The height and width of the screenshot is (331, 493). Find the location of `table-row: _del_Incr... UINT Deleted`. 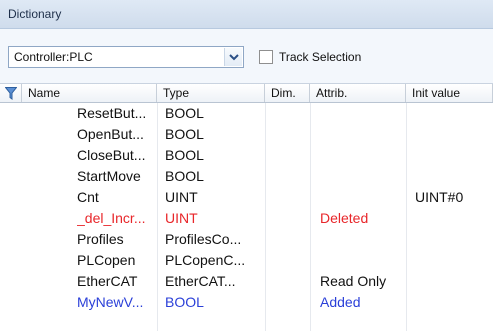

table-row: _del_Incr... UINT Deleted is located at coordinates (246, 218).